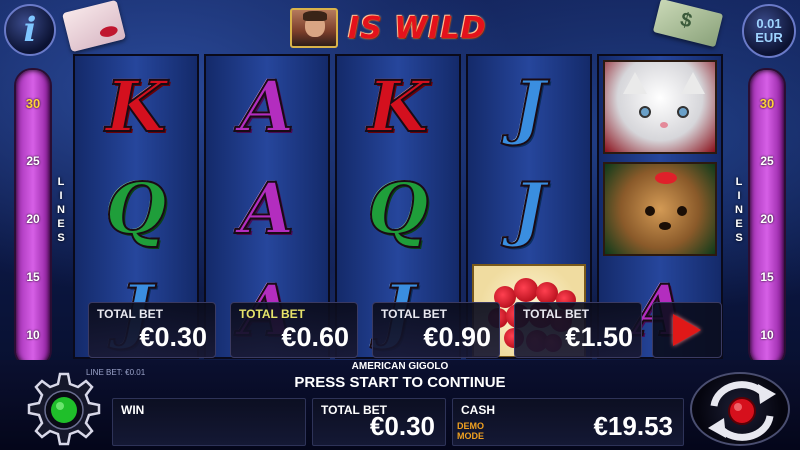  Describe the element at coordinates (767, 103) in the screenshot. I see `lines-30-right: 30` at that location.